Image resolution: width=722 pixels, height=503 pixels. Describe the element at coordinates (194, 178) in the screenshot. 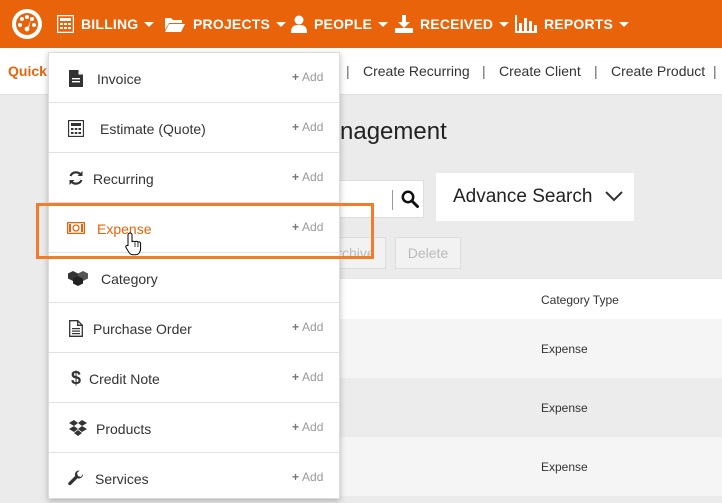

I see `menu-item-recurring: Recurring + Add` at that location.